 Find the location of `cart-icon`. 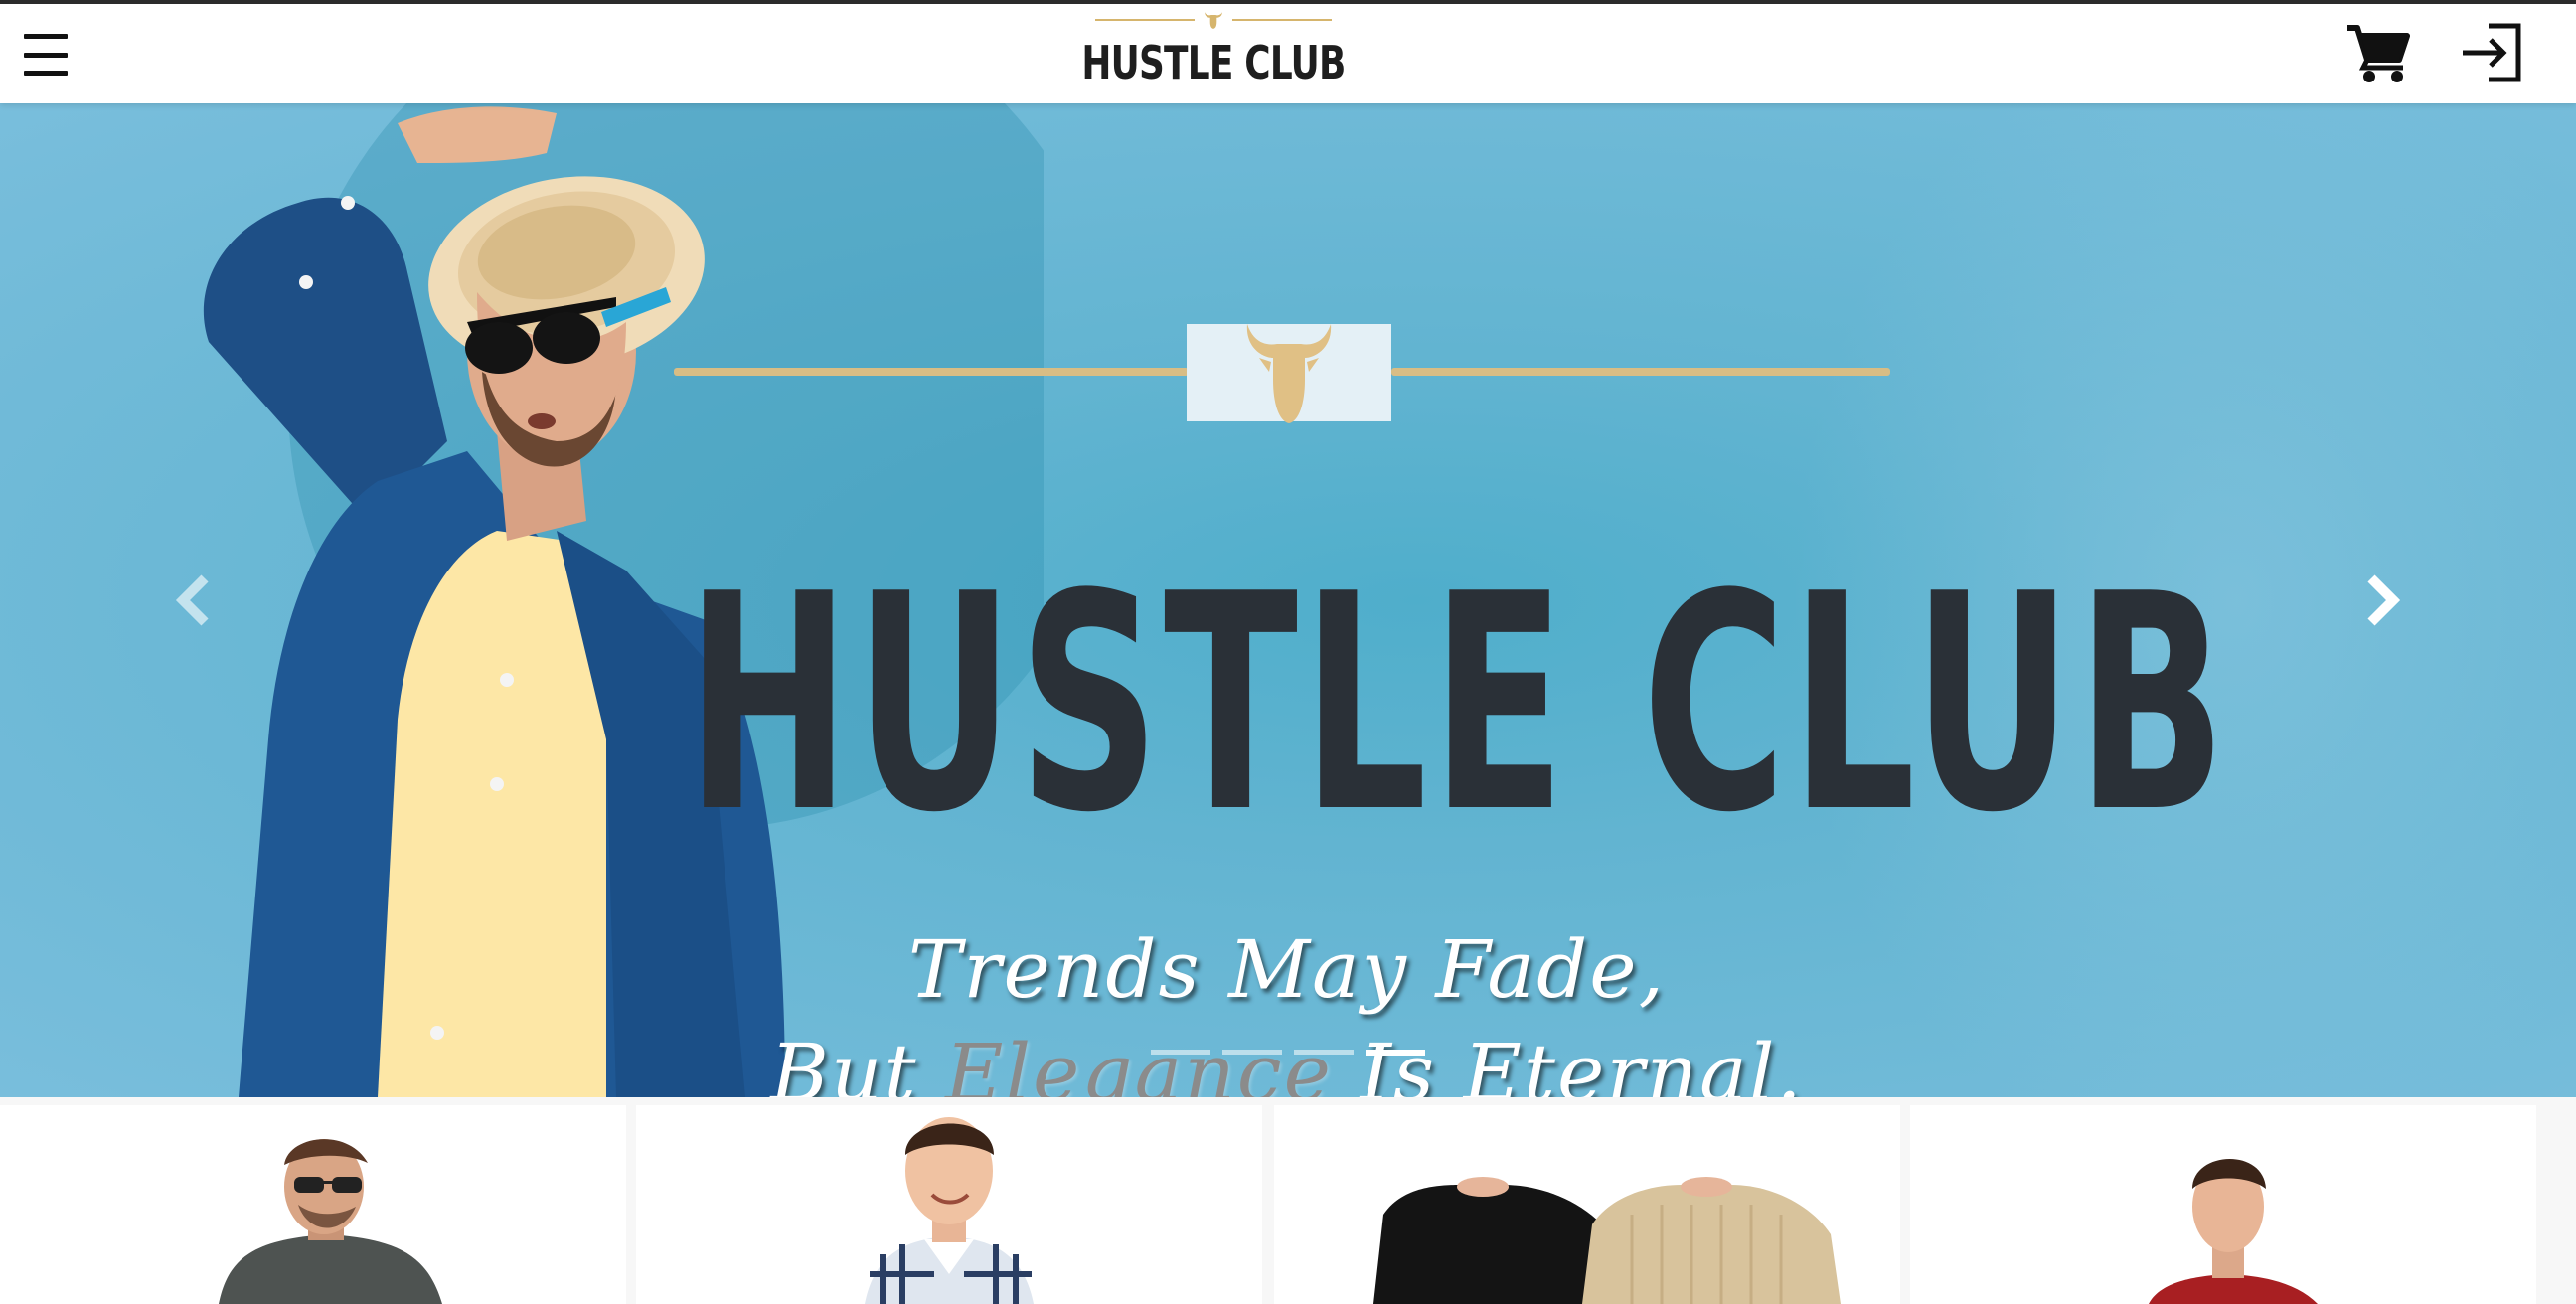

cart-icon is located at coordinates (2378, 53).